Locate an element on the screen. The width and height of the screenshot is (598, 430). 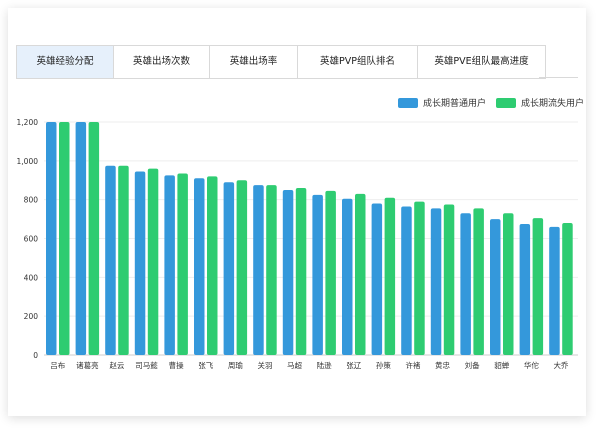
y-tick-label: 0 is located at coordinates (35, 355).